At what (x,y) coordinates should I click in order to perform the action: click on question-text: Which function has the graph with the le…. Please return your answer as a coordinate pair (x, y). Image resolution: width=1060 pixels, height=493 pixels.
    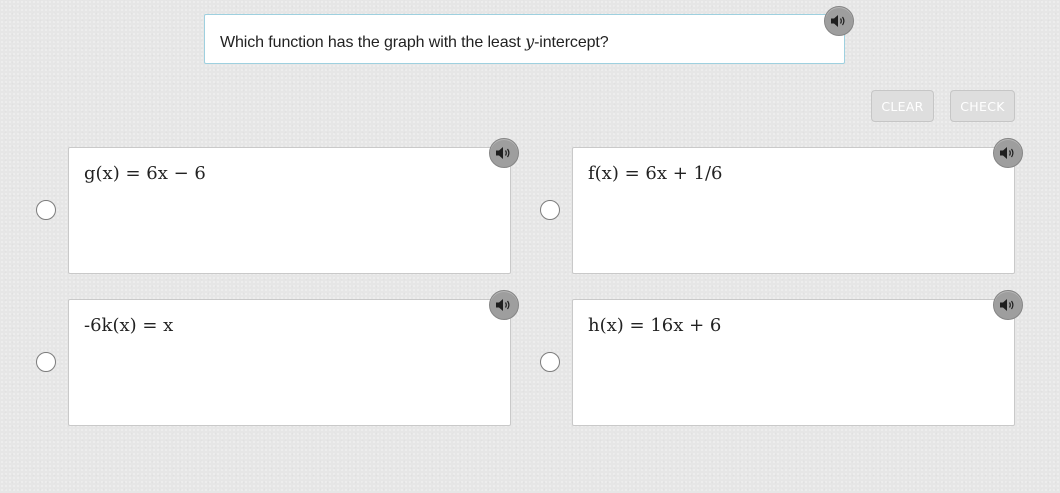
    Looking at the image, I should click on (414, 42).